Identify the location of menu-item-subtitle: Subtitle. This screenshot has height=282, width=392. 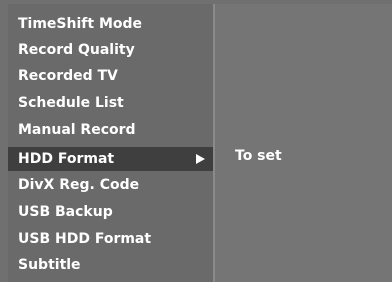
(110, 265).